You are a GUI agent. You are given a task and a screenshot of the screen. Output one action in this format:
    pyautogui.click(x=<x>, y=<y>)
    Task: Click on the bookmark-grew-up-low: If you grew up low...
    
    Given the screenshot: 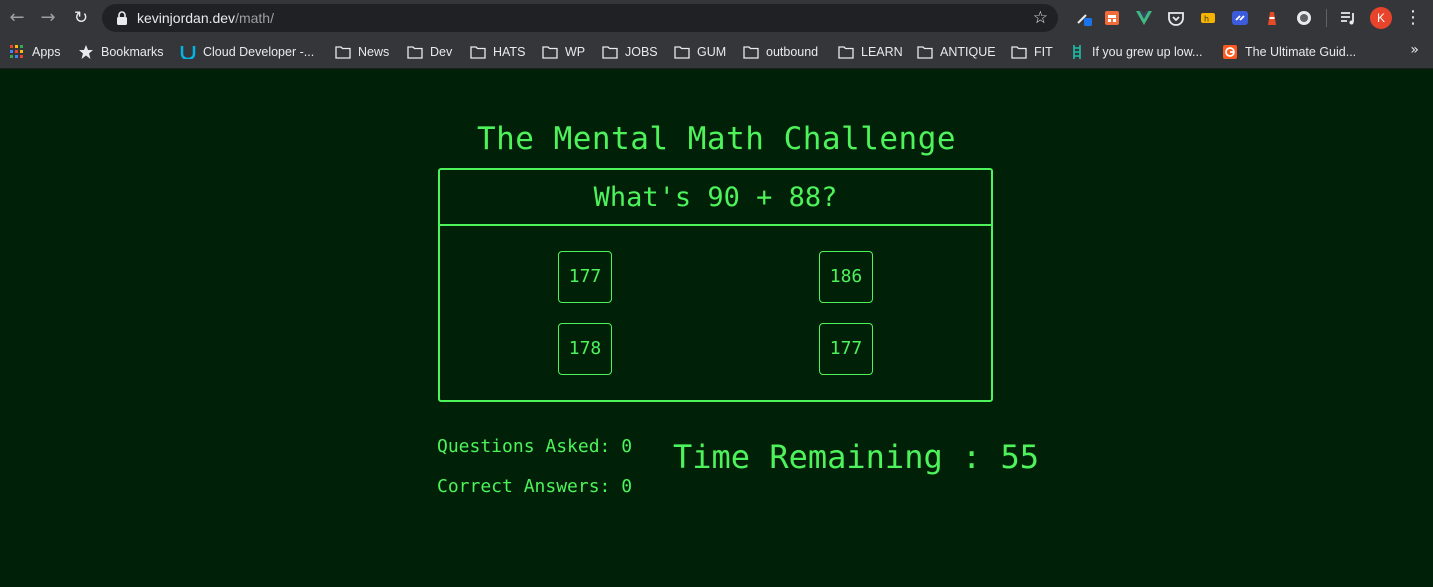 What is the action you would take?
    pyautogui.click(x=1135, y=52)
    